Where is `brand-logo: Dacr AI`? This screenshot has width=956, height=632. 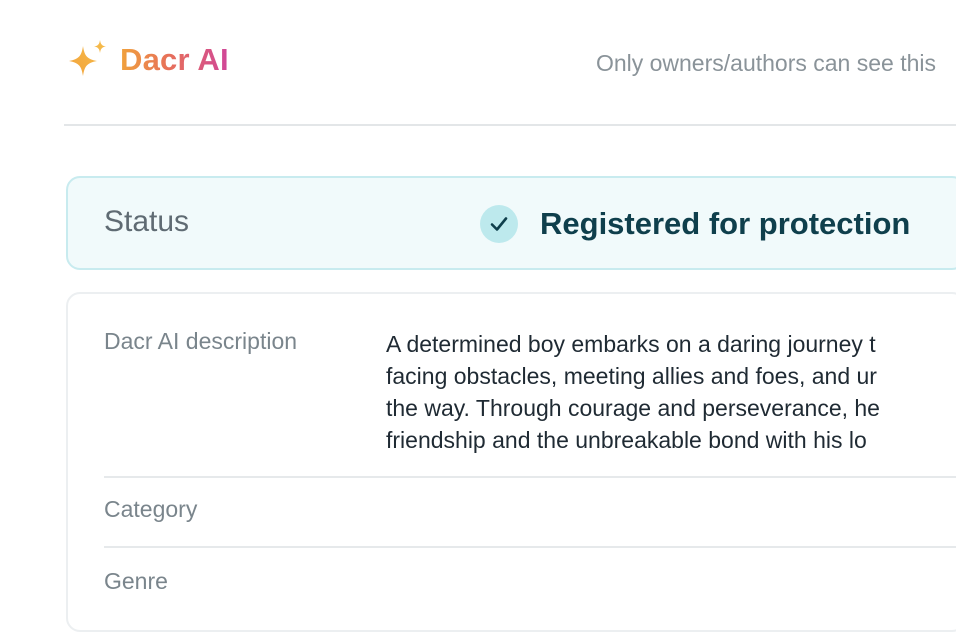 brand-logo: Dacr AI is located at coordinates (147, 60).